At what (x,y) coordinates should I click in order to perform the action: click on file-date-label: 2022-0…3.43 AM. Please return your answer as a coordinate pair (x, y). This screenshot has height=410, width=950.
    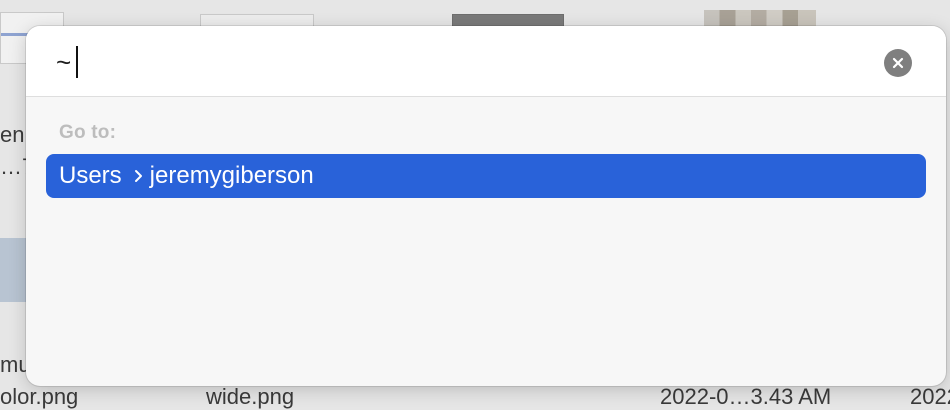
    Looking at the image, I should click on (746, 396).